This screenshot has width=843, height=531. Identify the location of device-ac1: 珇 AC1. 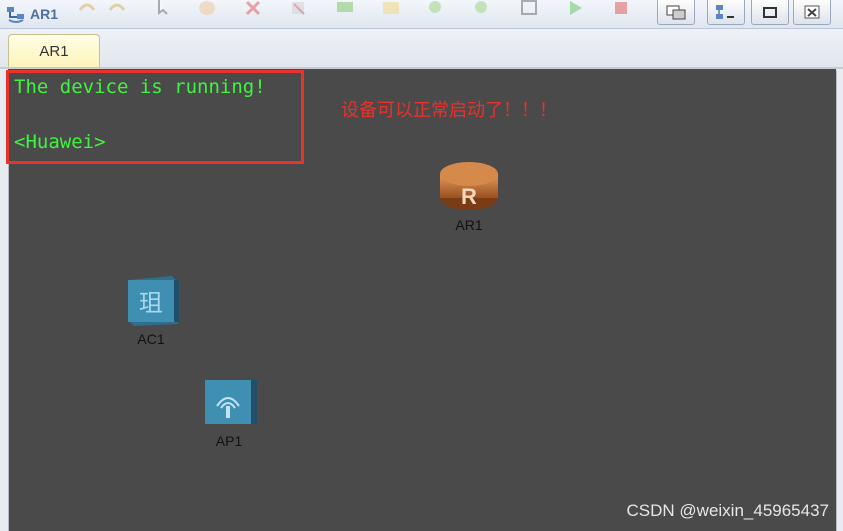
(151, 310).